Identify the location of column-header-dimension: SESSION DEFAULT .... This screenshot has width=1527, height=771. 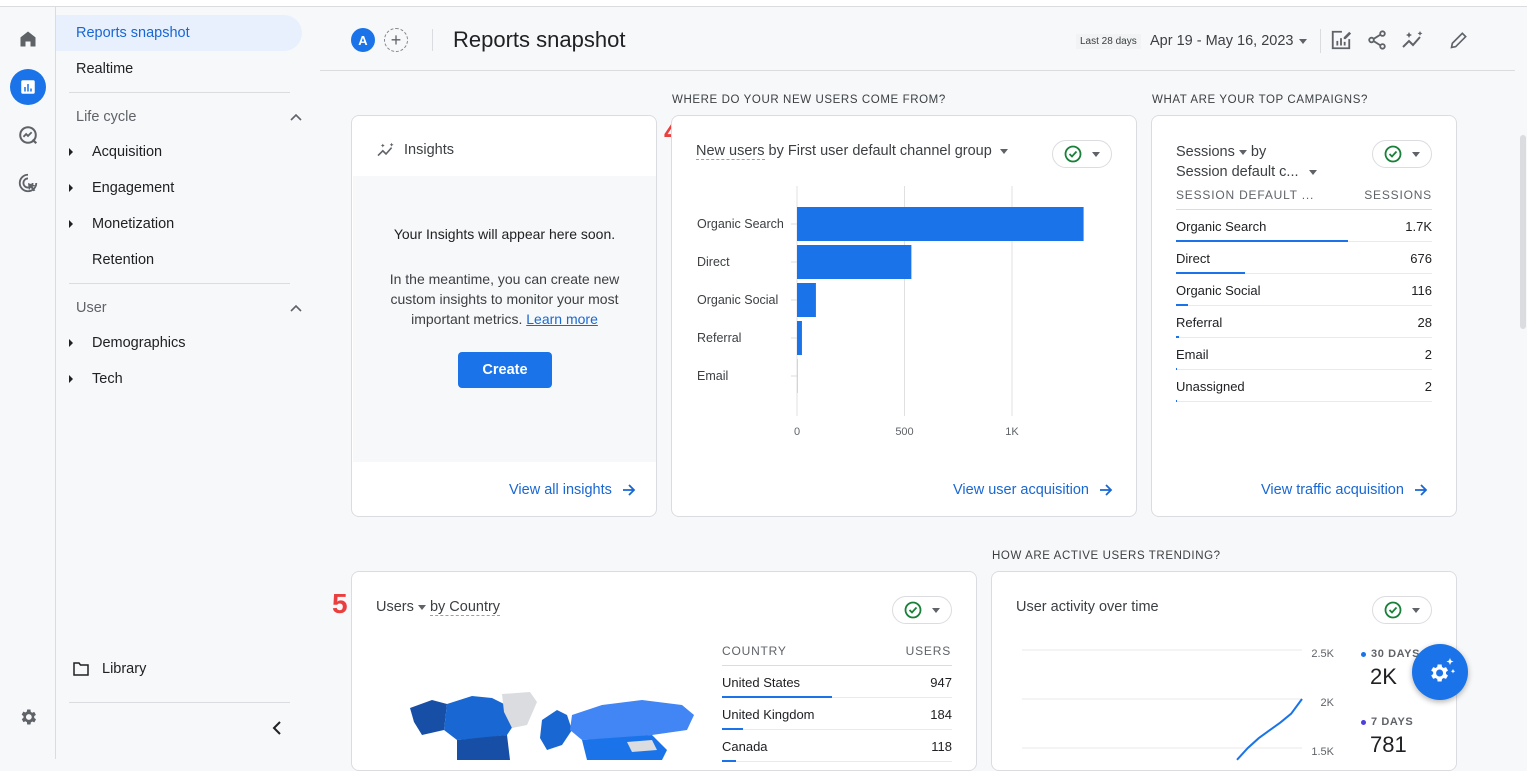
(1245, 195).